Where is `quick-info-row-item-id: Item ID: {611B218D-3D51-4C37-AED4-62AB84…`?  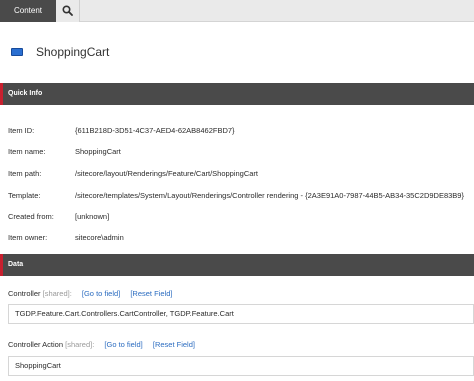 quick-info-row-item-id: Item ID: {611B218D-3D51-4C37-AED4-62AB84… is located at coordinates (241, 132).